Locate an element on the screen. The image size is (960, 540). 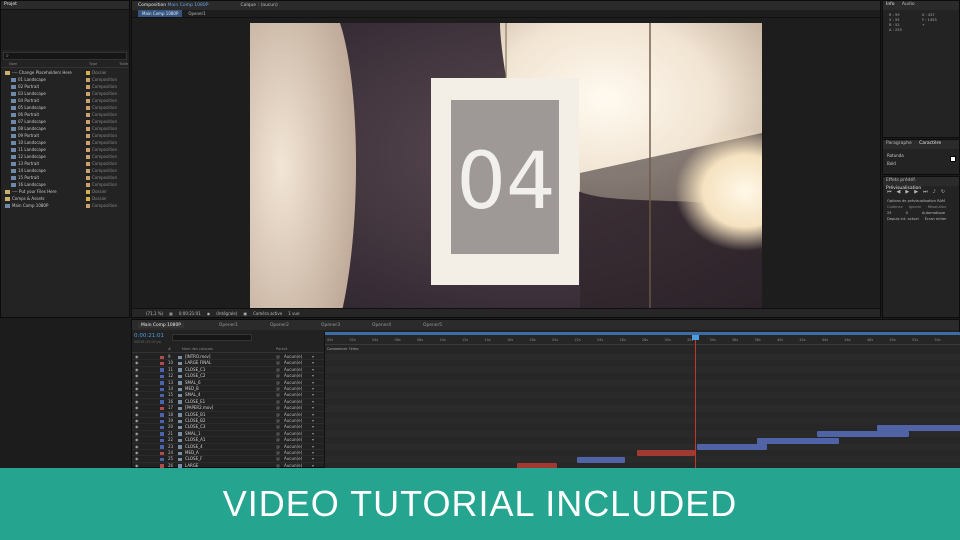
project-folder-row: Comps & Assets Dossier is located at coordinates (65, 198).